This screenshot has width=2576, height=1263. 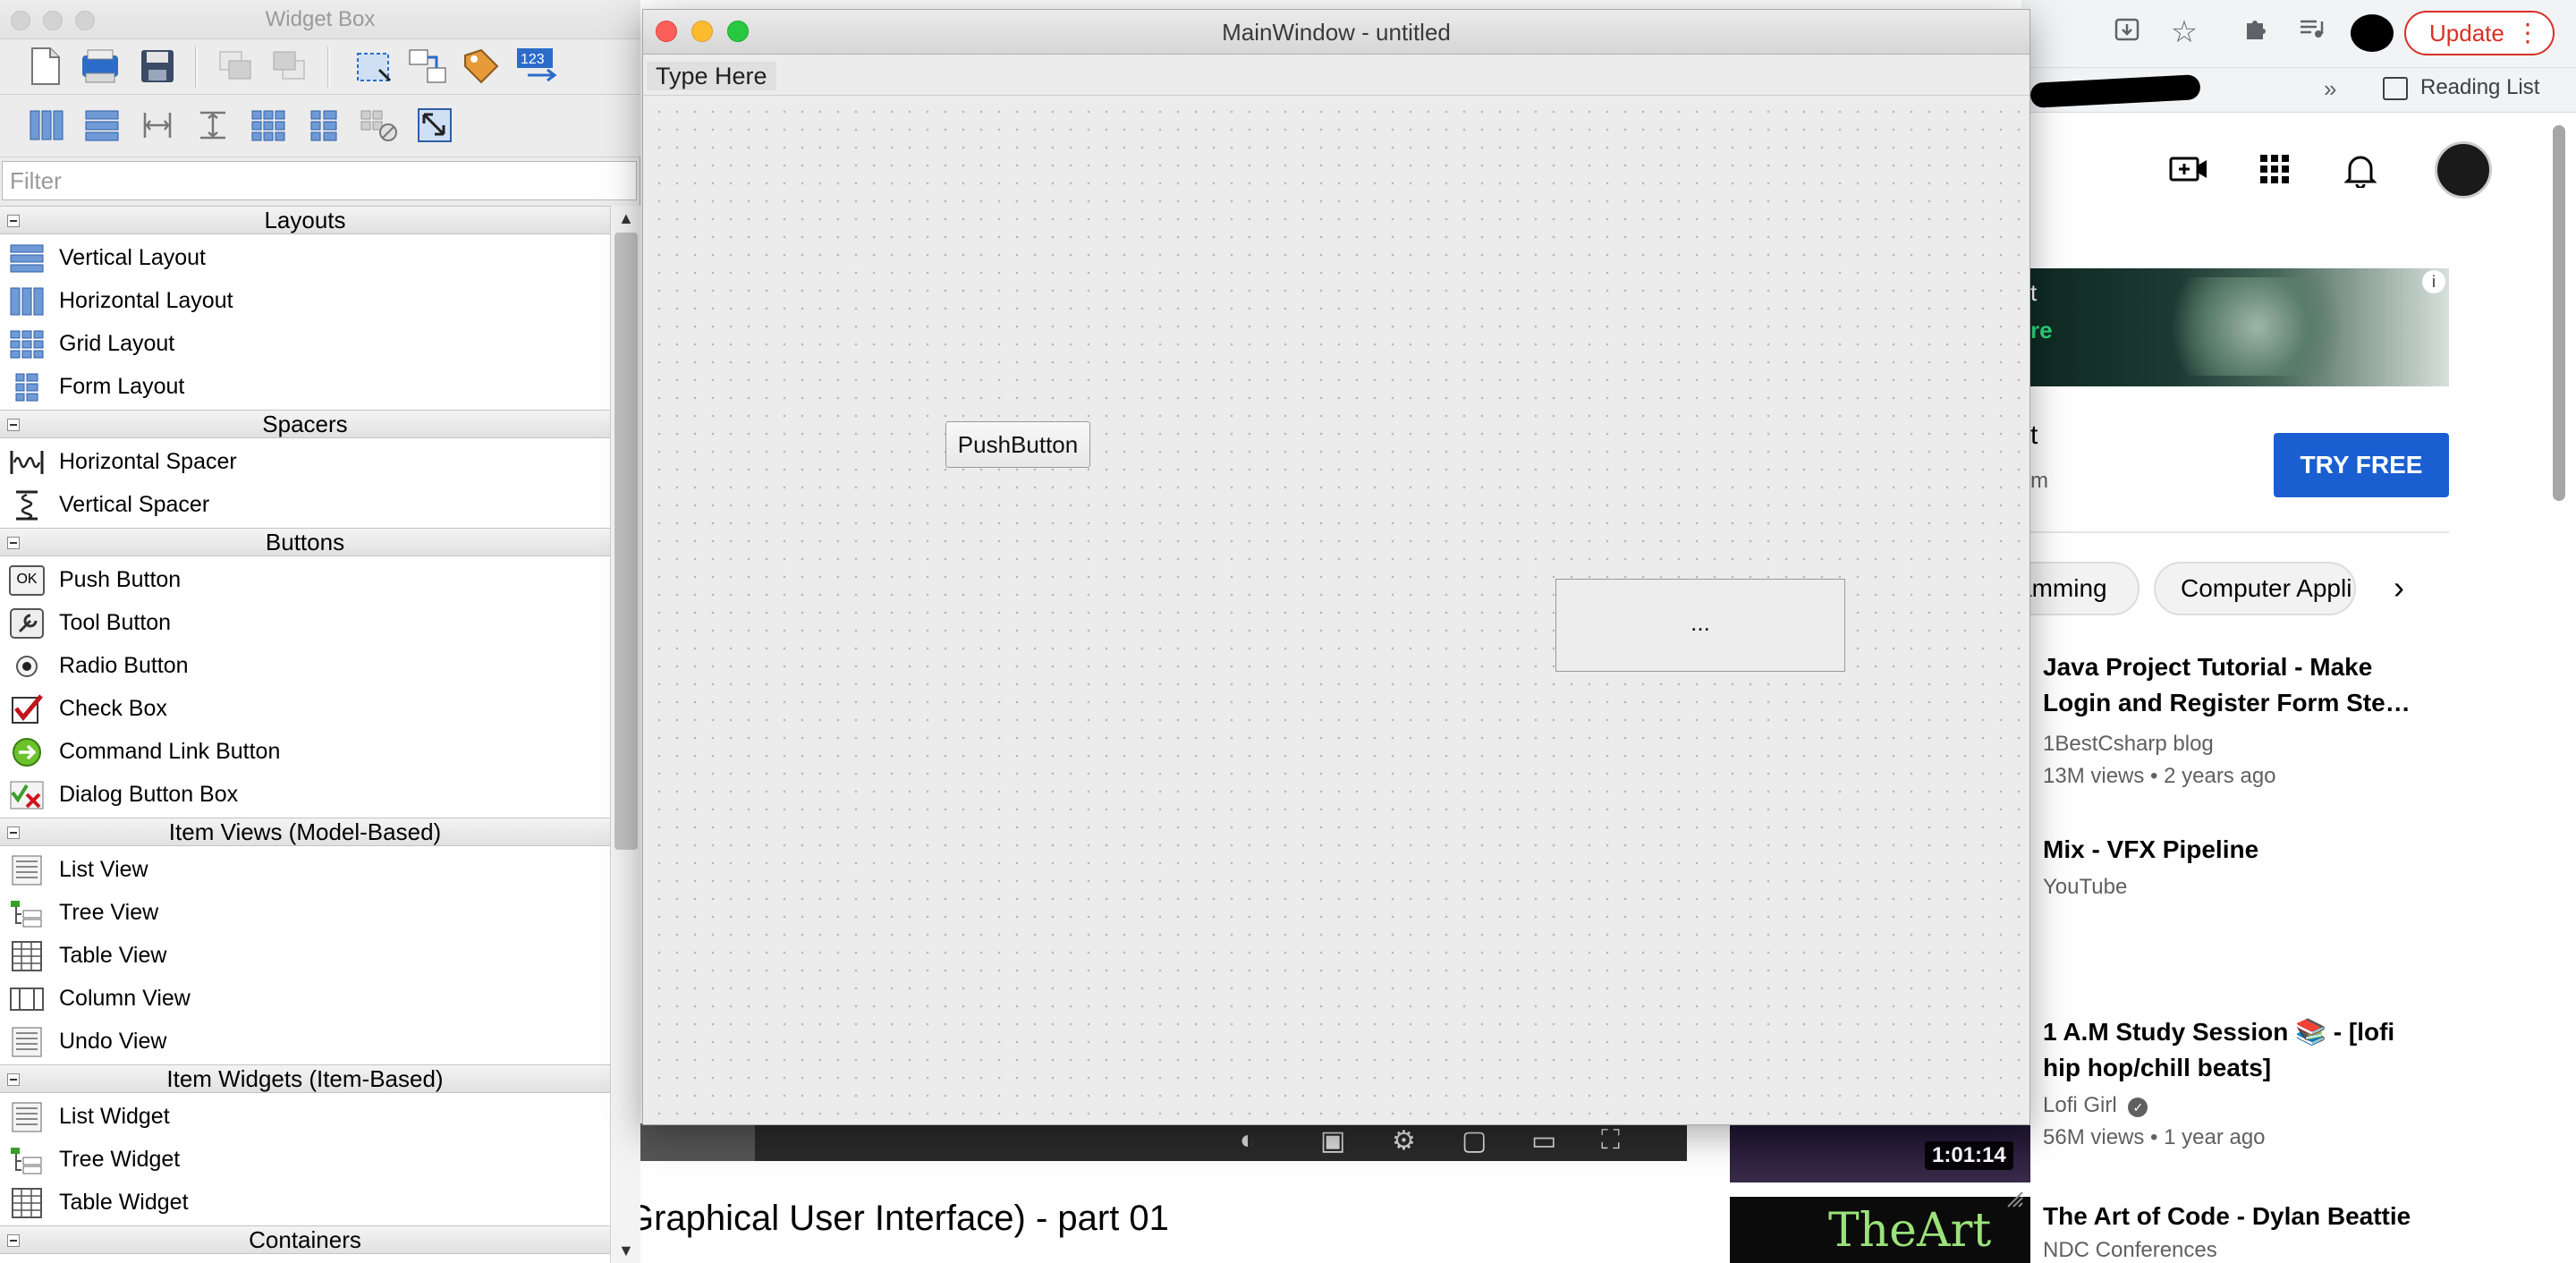 I want to click on widget-item-tool-button: Tool Button, so click(x=305, y=622).